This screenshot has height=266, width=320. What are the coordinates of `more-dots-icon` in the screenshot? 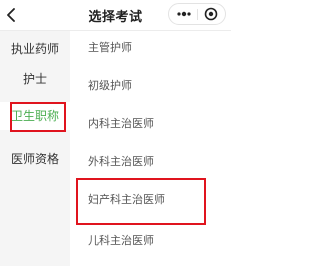 It's located at (184, 14).